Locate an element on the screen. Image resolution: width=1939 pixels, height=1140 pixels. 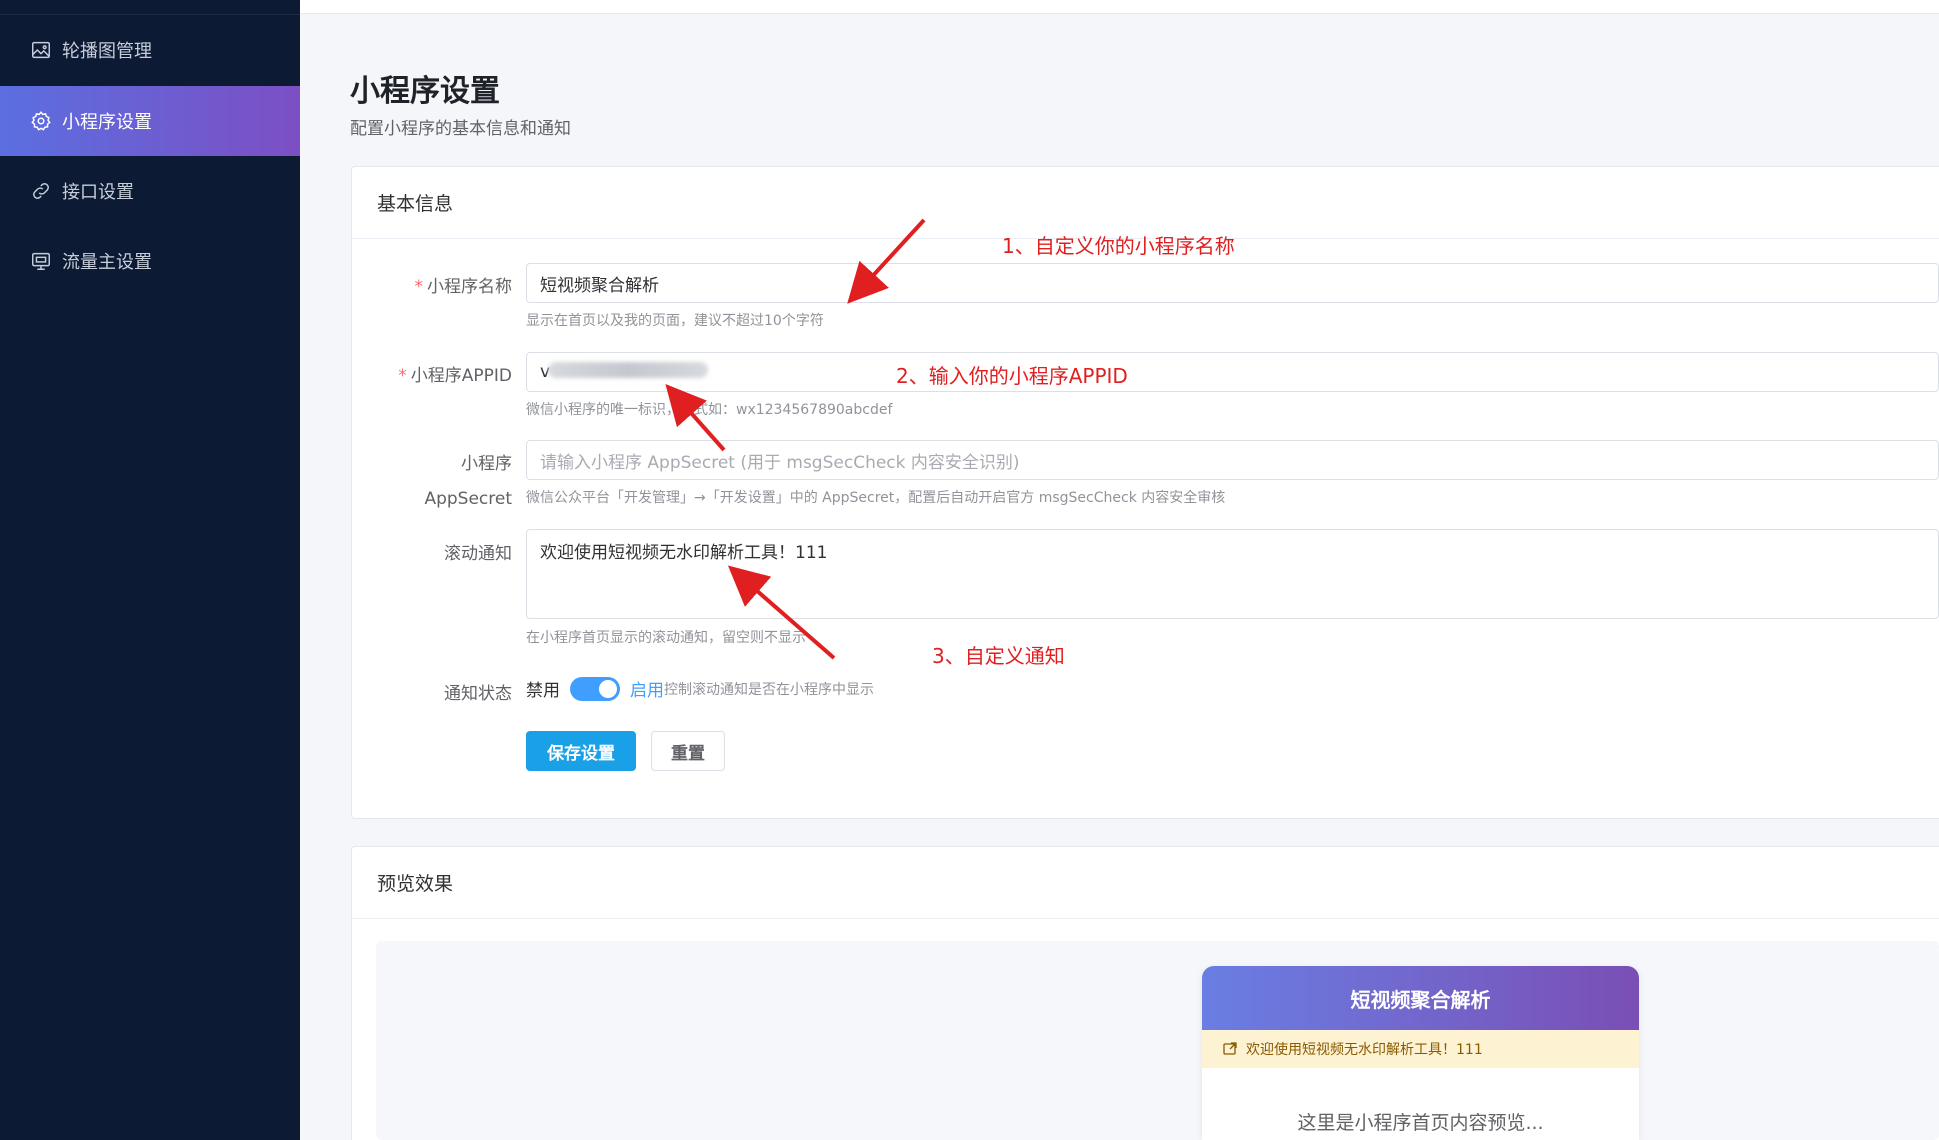
name-label: * 小程序名称 is located at coordinates (463, 287).